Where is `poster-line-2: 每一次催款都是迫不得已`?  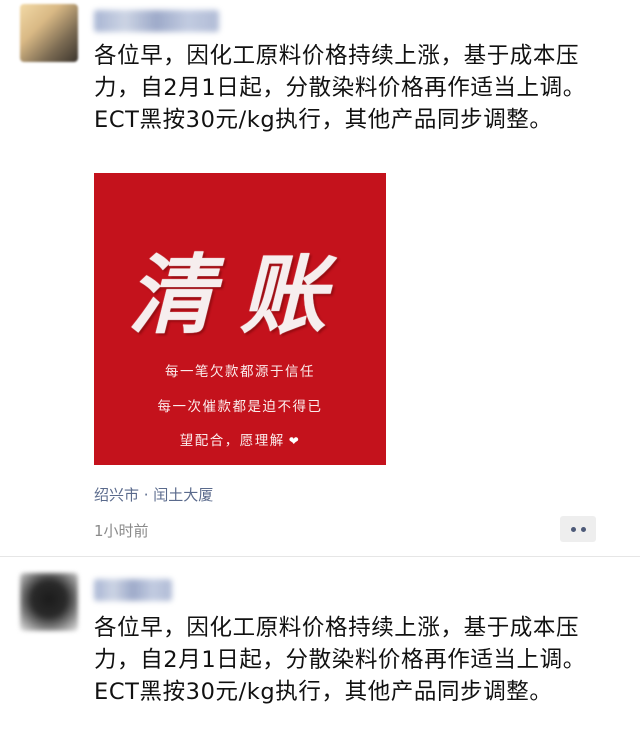
poster-line-2: 每一次催款都是迫不得已 is located at coordinates (240, 407).